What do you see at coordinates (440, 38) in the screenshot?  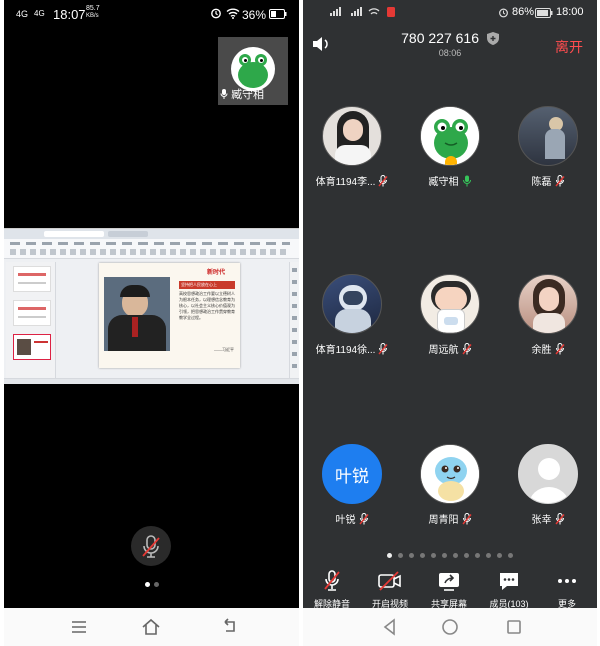 I see `meeting-number-text: 780 227 616` at bounding box center [440, 38].